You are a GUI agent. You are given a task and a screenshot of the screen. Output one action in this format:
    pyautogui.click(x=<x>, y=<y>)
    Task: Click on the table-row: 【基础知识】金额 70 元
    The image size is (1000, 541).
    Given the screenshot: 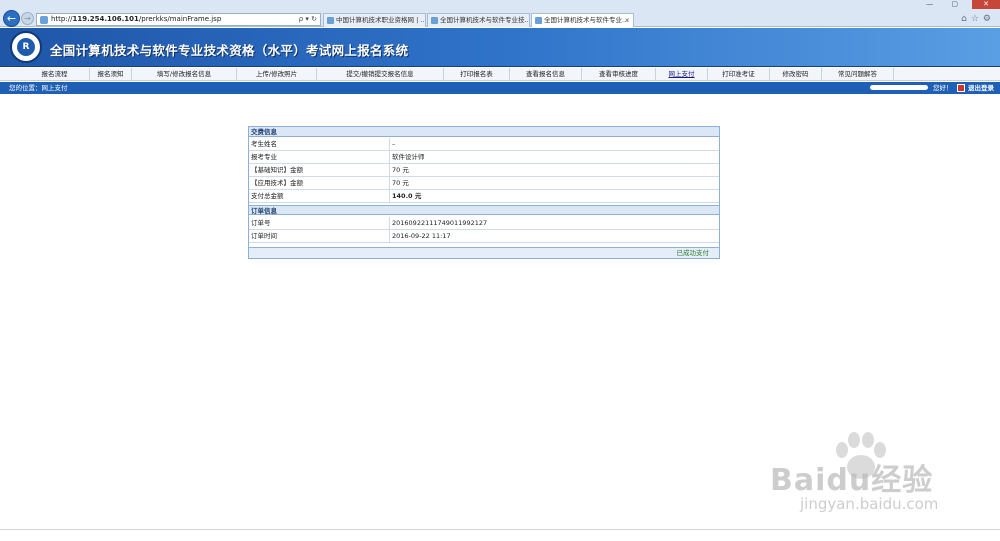 What is the action you would take?
    pyautogui.click(x=484, y=170)
    